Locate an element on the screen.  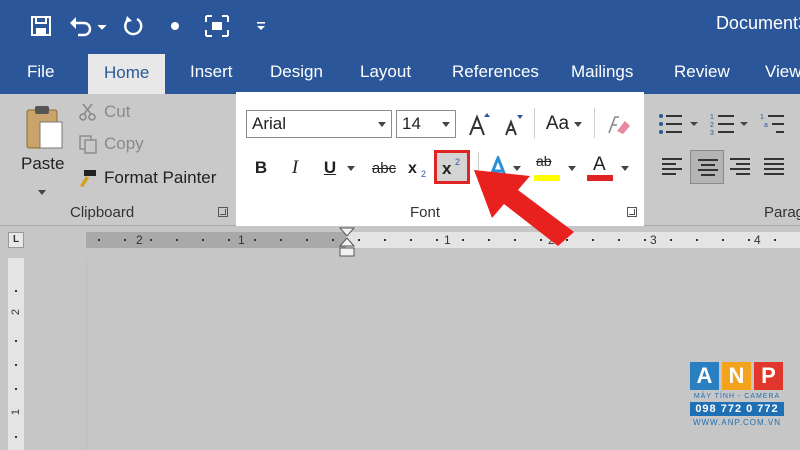
justify-icon is located at coordinates (774, 166).